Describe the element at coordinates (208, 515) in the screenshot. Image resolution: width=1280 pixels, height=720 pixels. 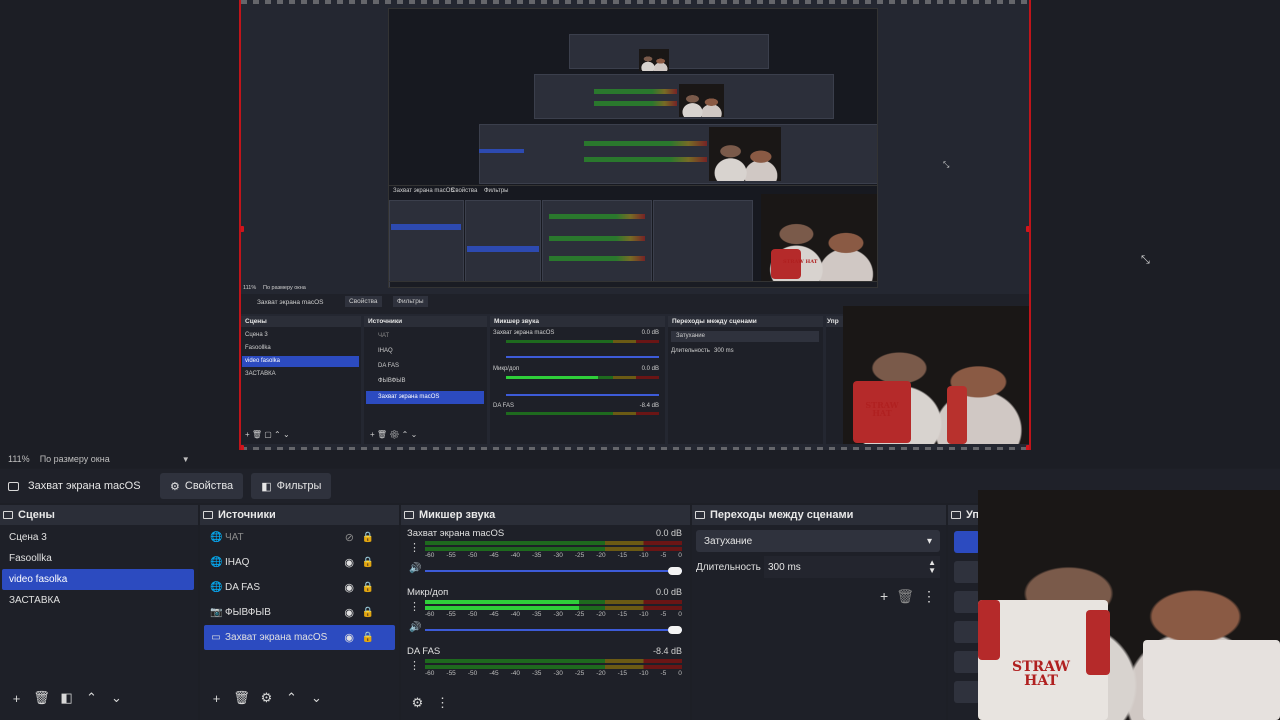
I see `sources-icon` at that location.